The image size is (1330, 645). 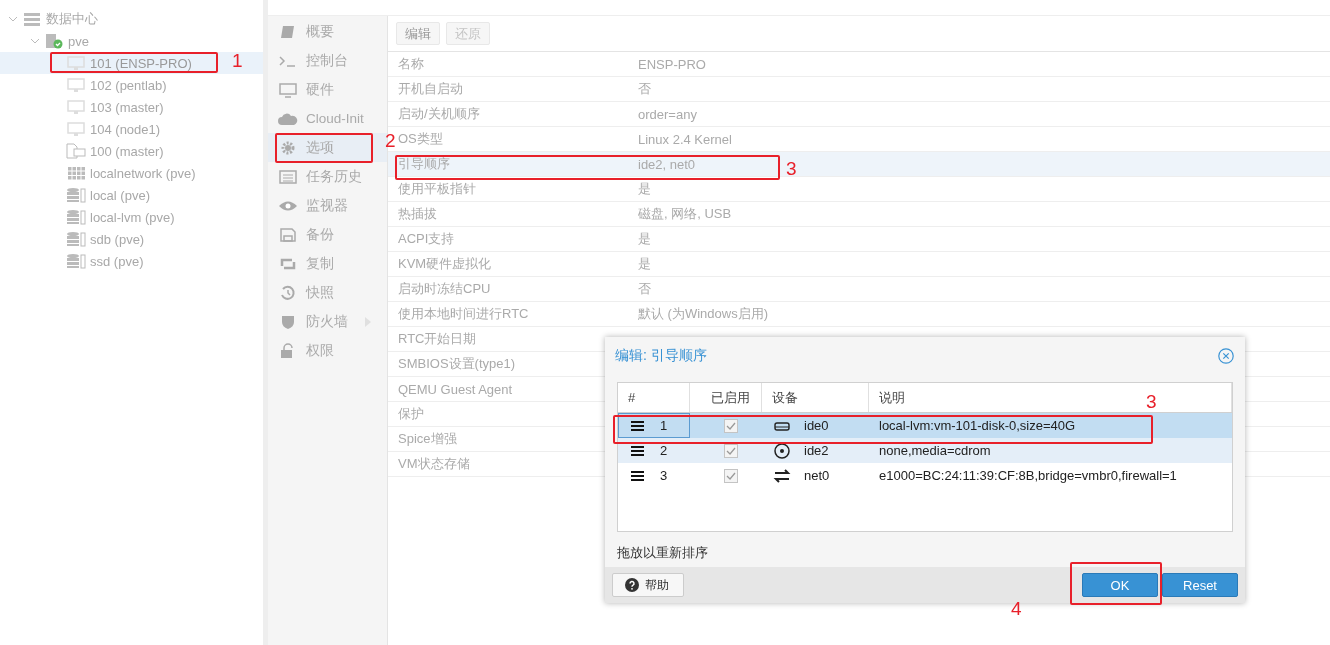 What do you see at coordinates (518, 239) in the screenshot?
I see `option-key: ACPI支持` at bounding box center [518, 239].